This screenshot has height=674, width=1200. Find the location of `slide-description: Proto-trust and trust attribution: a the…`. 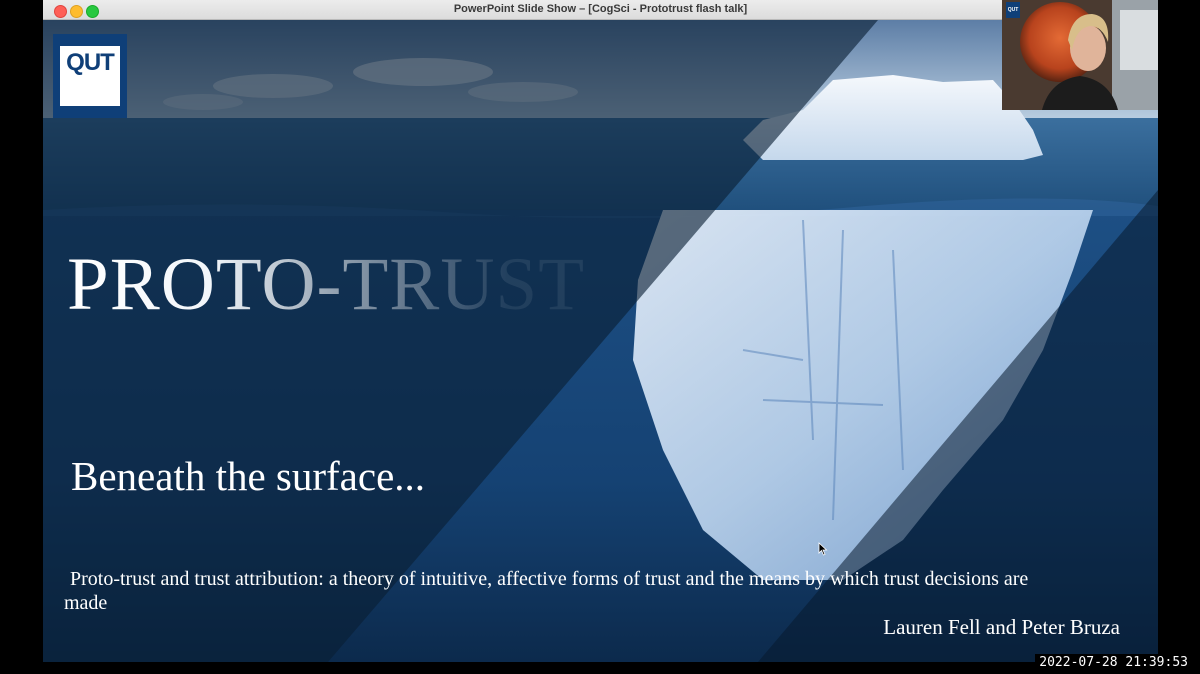

slide-description: Proto-trust and trust attribution: a the… is located at coordinates (546, 591).